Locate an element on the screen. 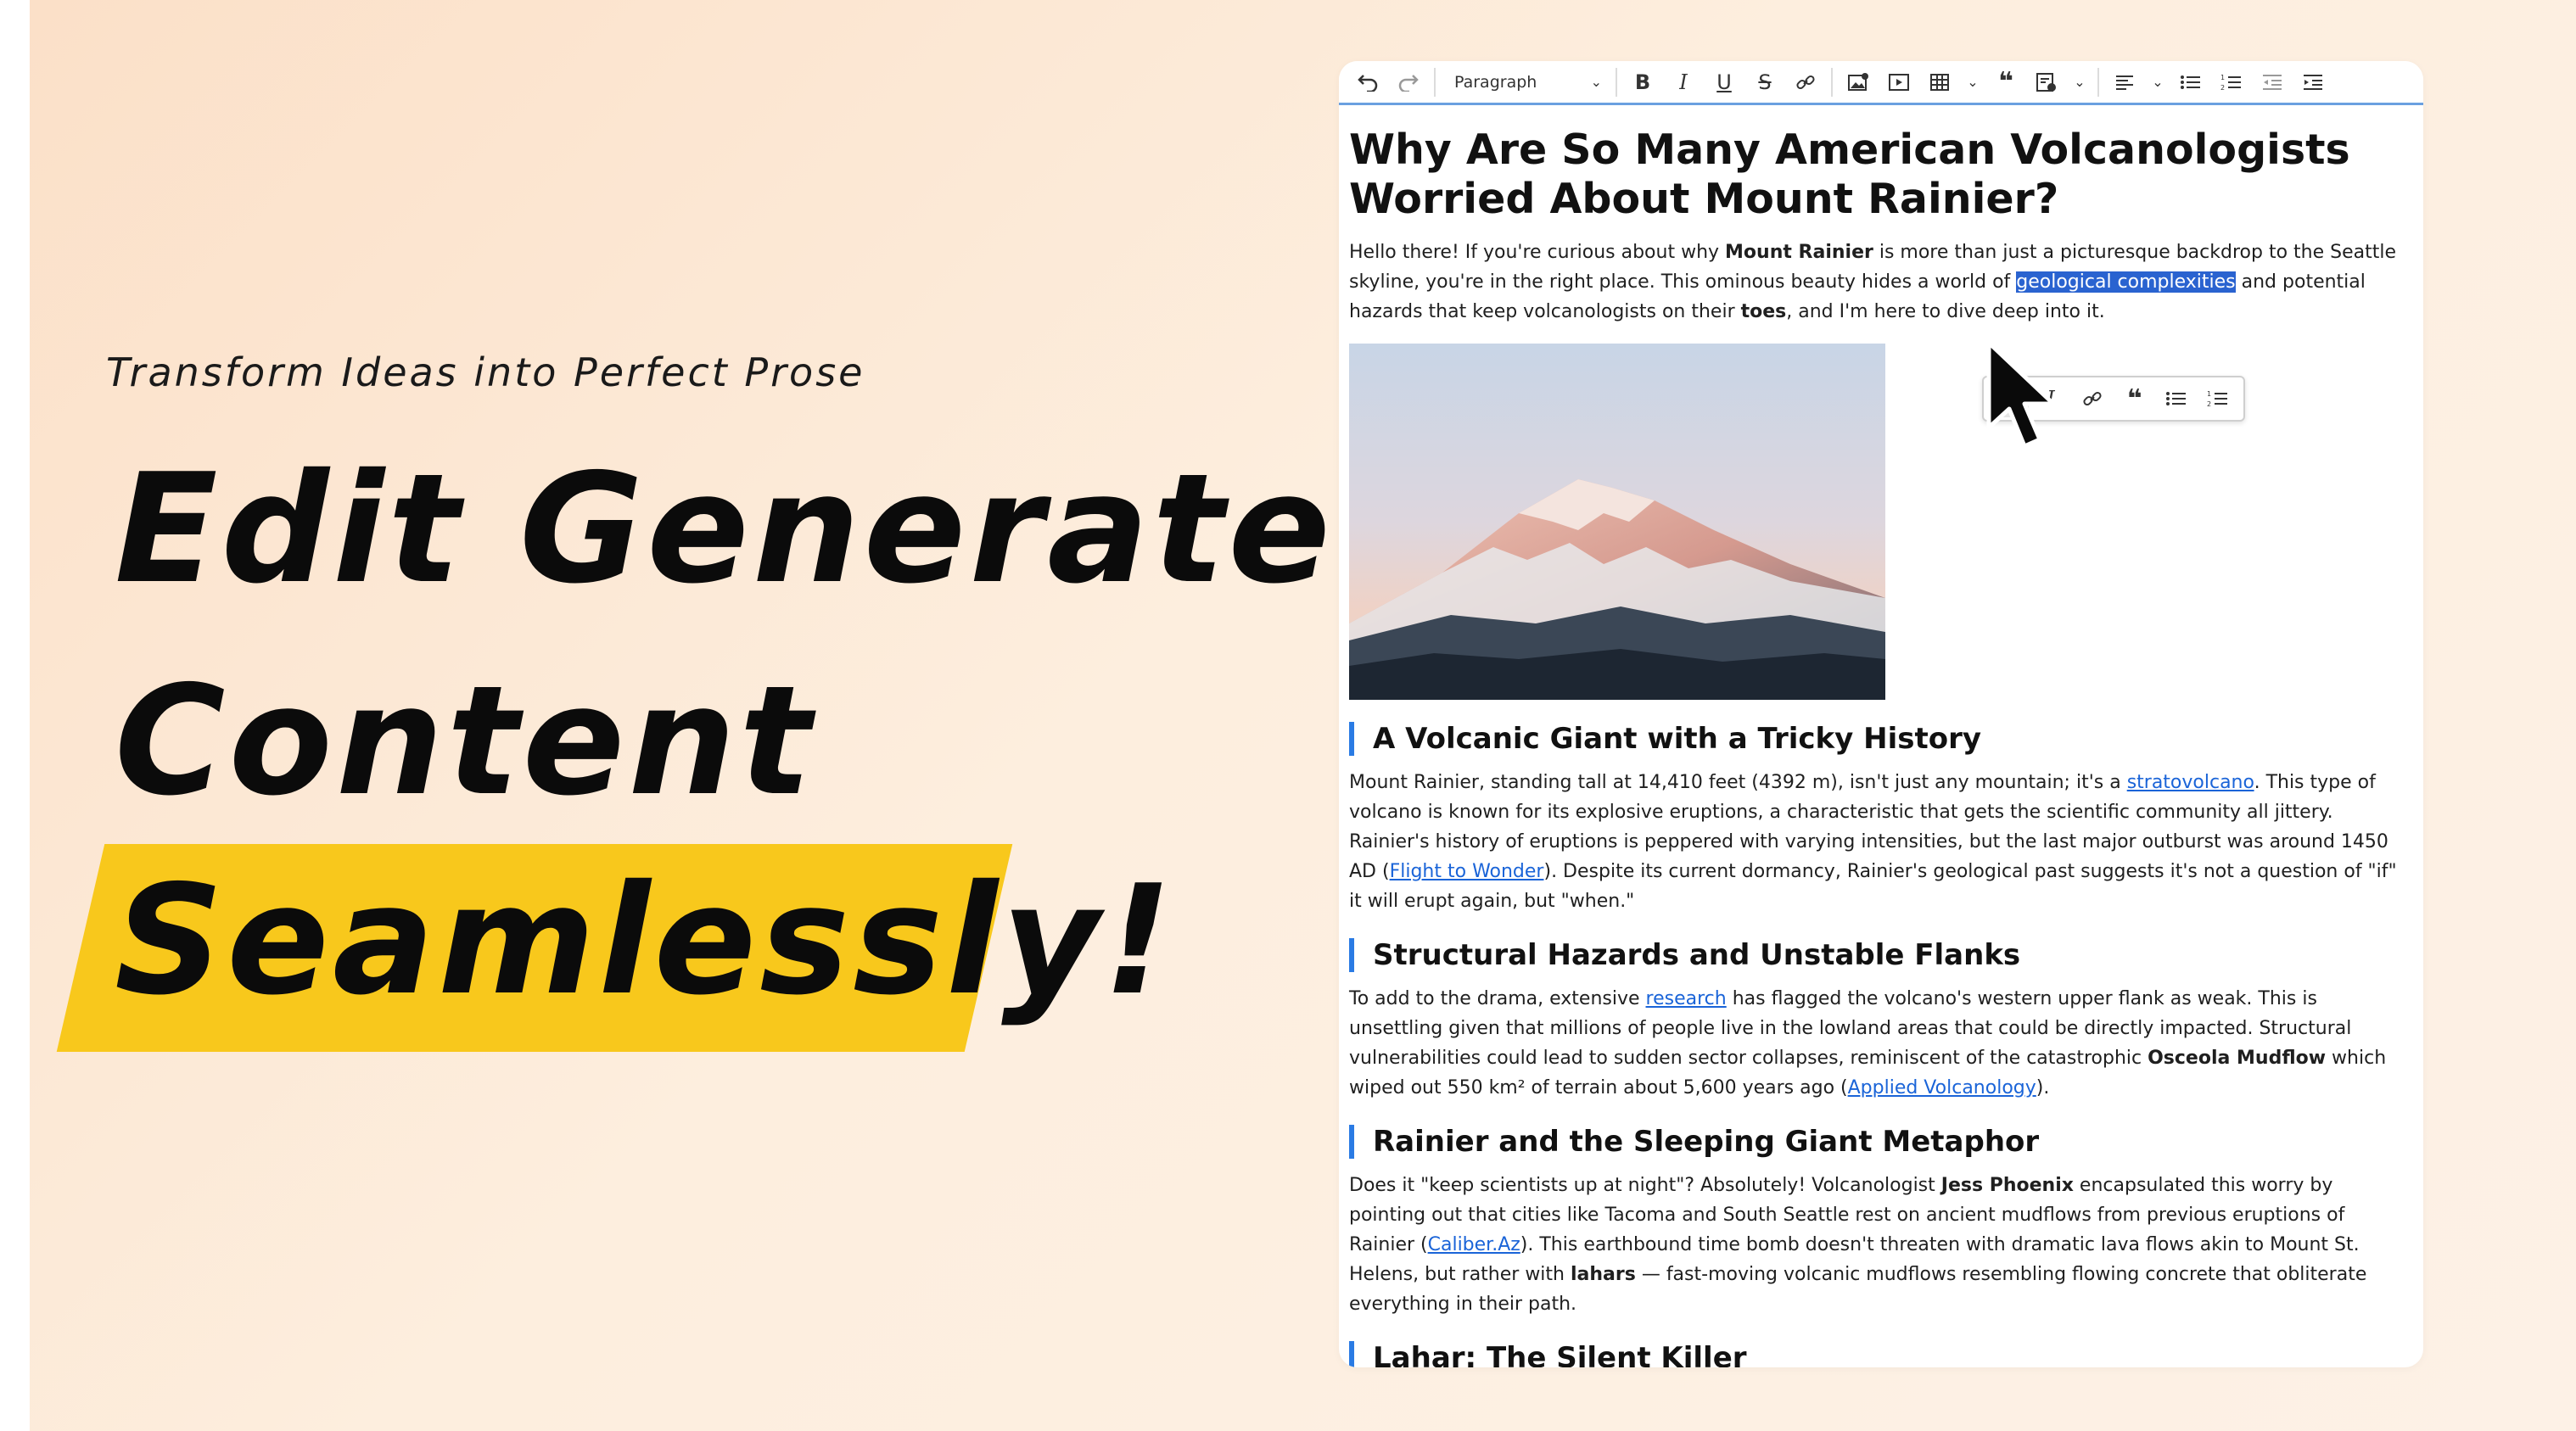 This screenshot has width=2576, height=1431. undo-icon is located at coordinates (1368, 83).